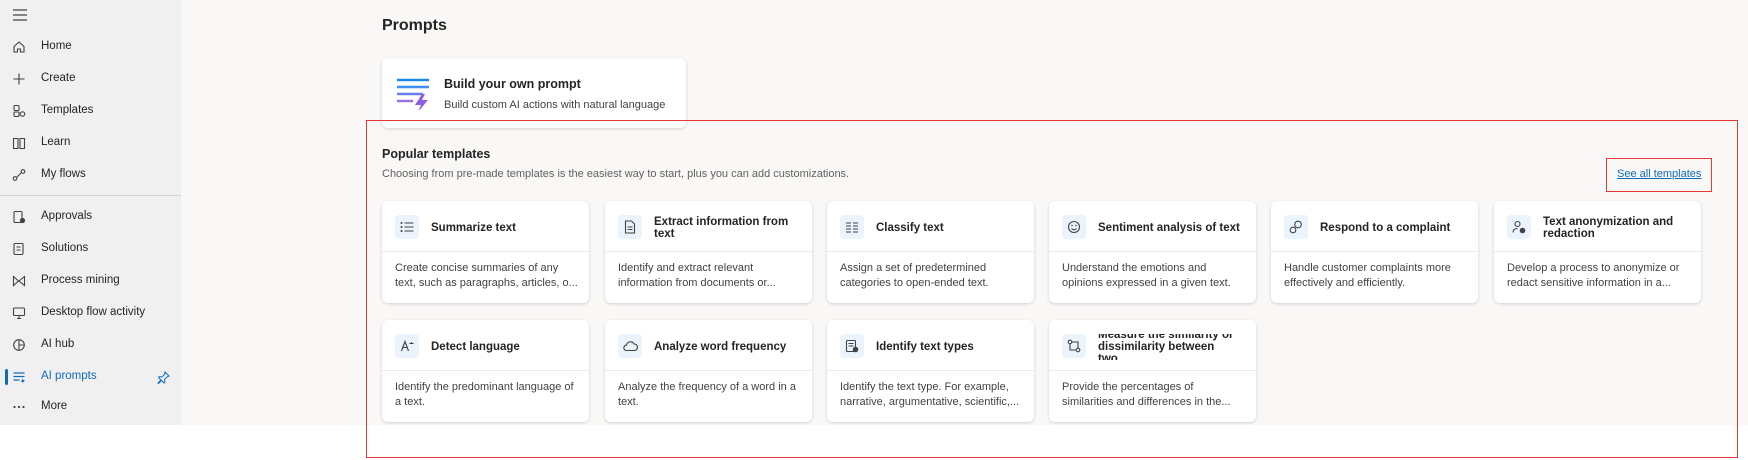  I want to click on page-title: Prompts, so click(414, 25).